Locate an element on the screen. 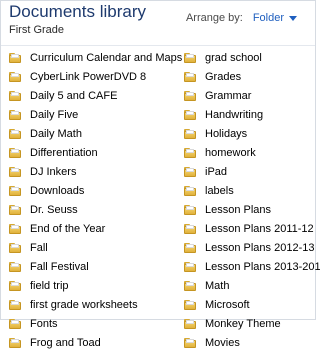  folder-item: Fonts is located at coordinates (92, 323).